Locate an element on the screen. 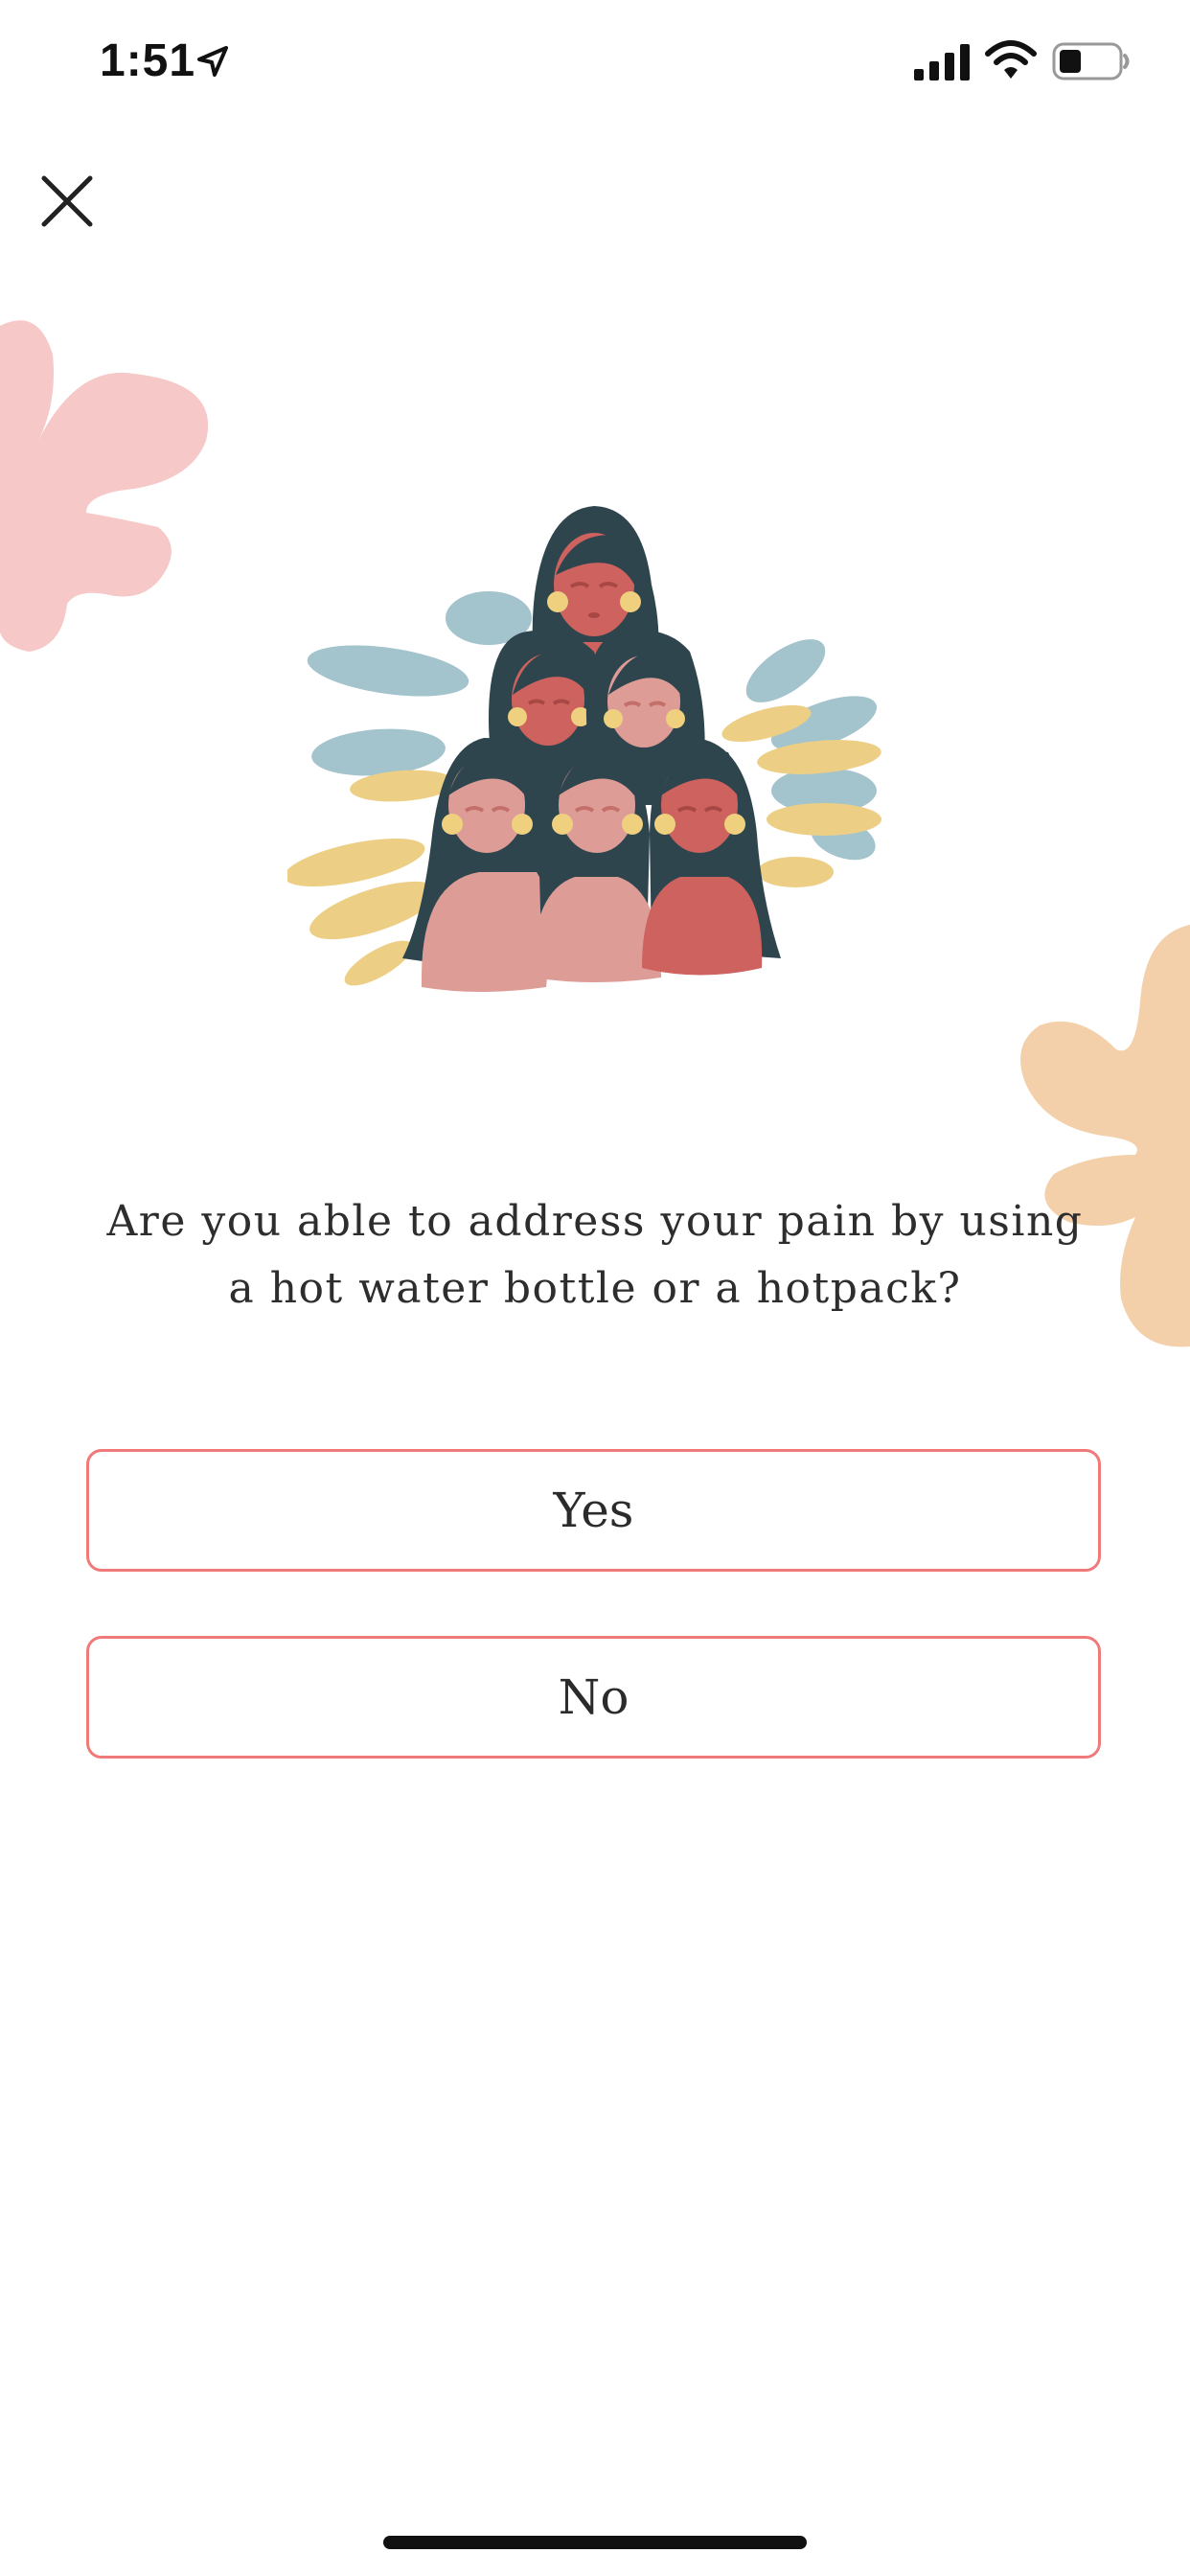  no-button-label: No is located at coordinates (593, 1697).